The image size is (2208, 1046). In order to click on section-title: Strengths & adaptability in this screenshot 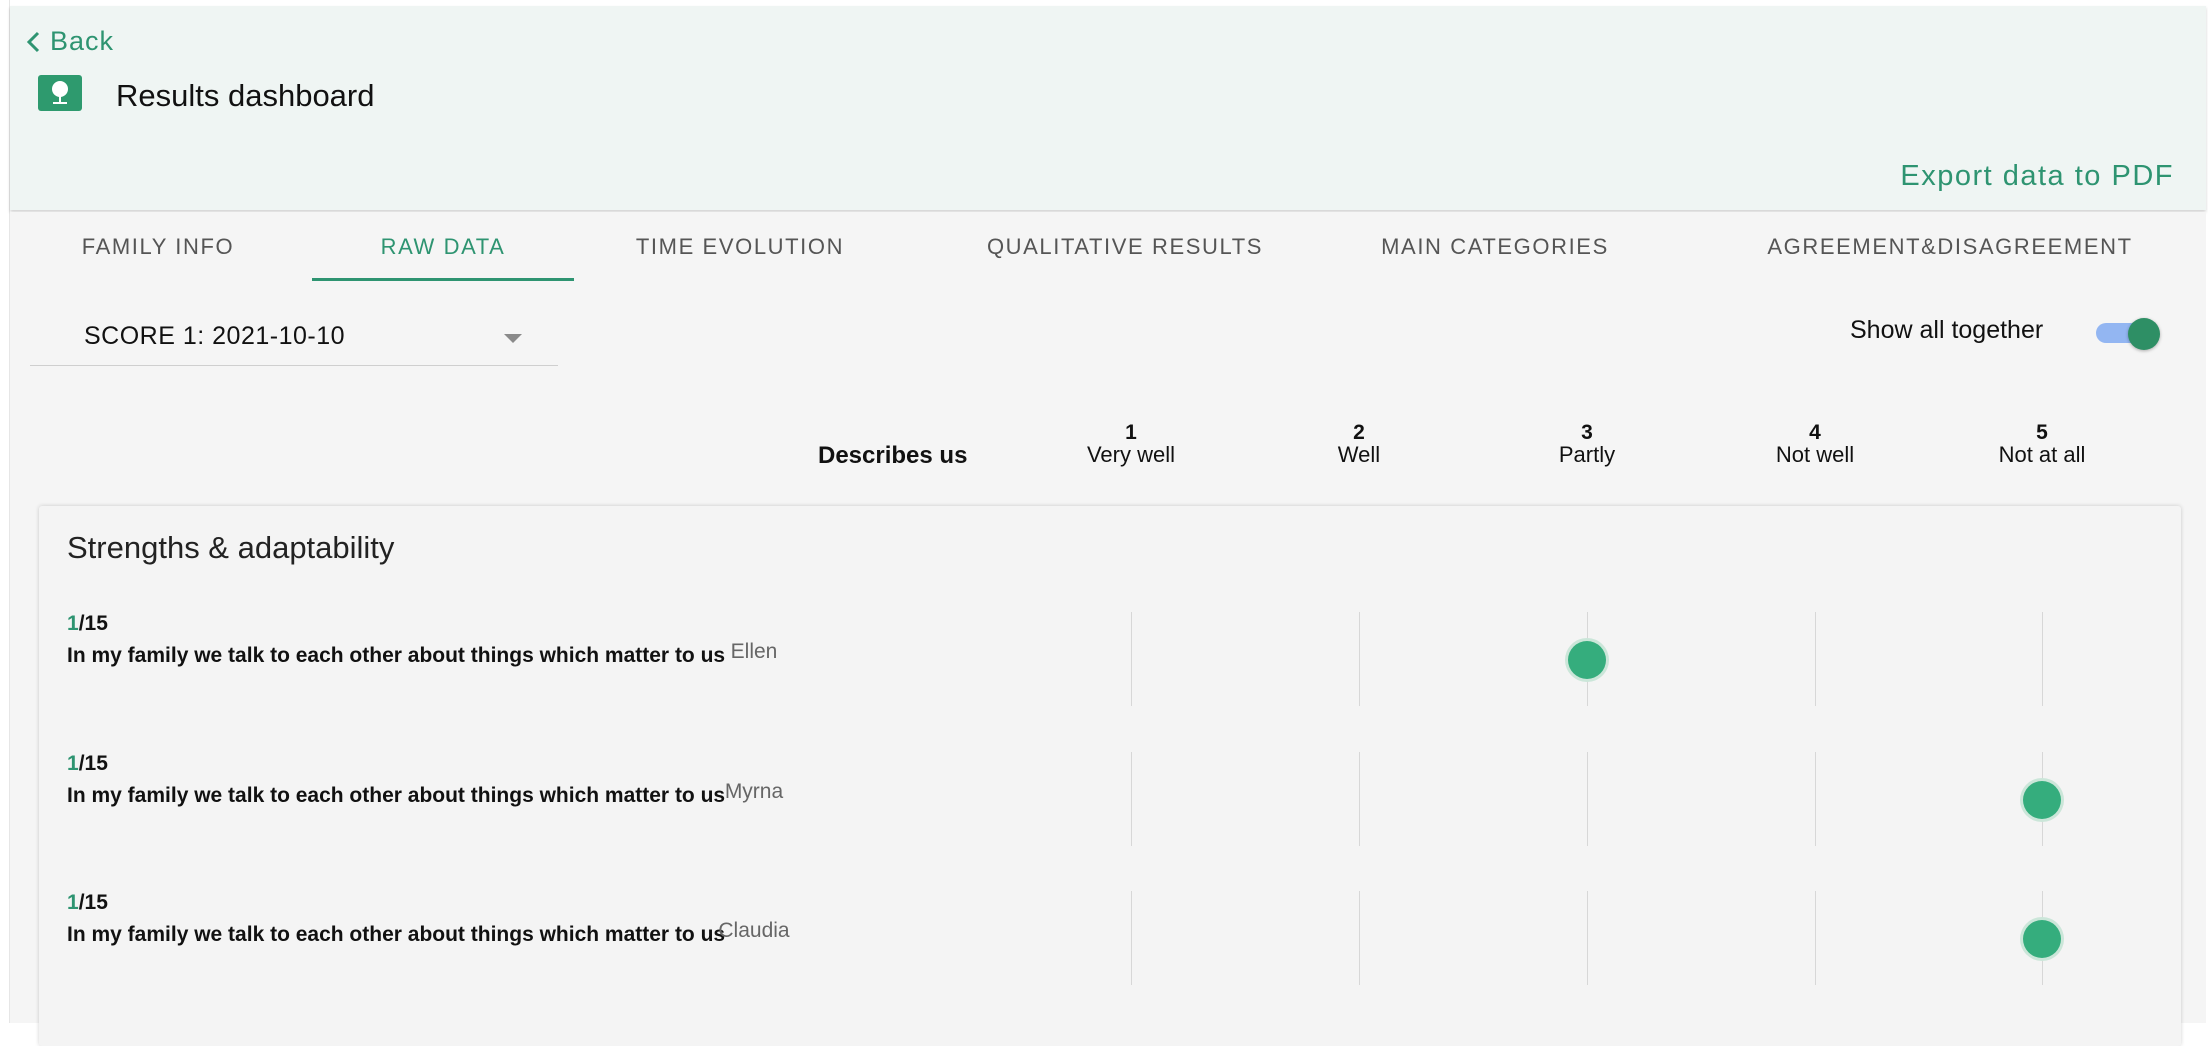, I will do `click(231, 547)`.